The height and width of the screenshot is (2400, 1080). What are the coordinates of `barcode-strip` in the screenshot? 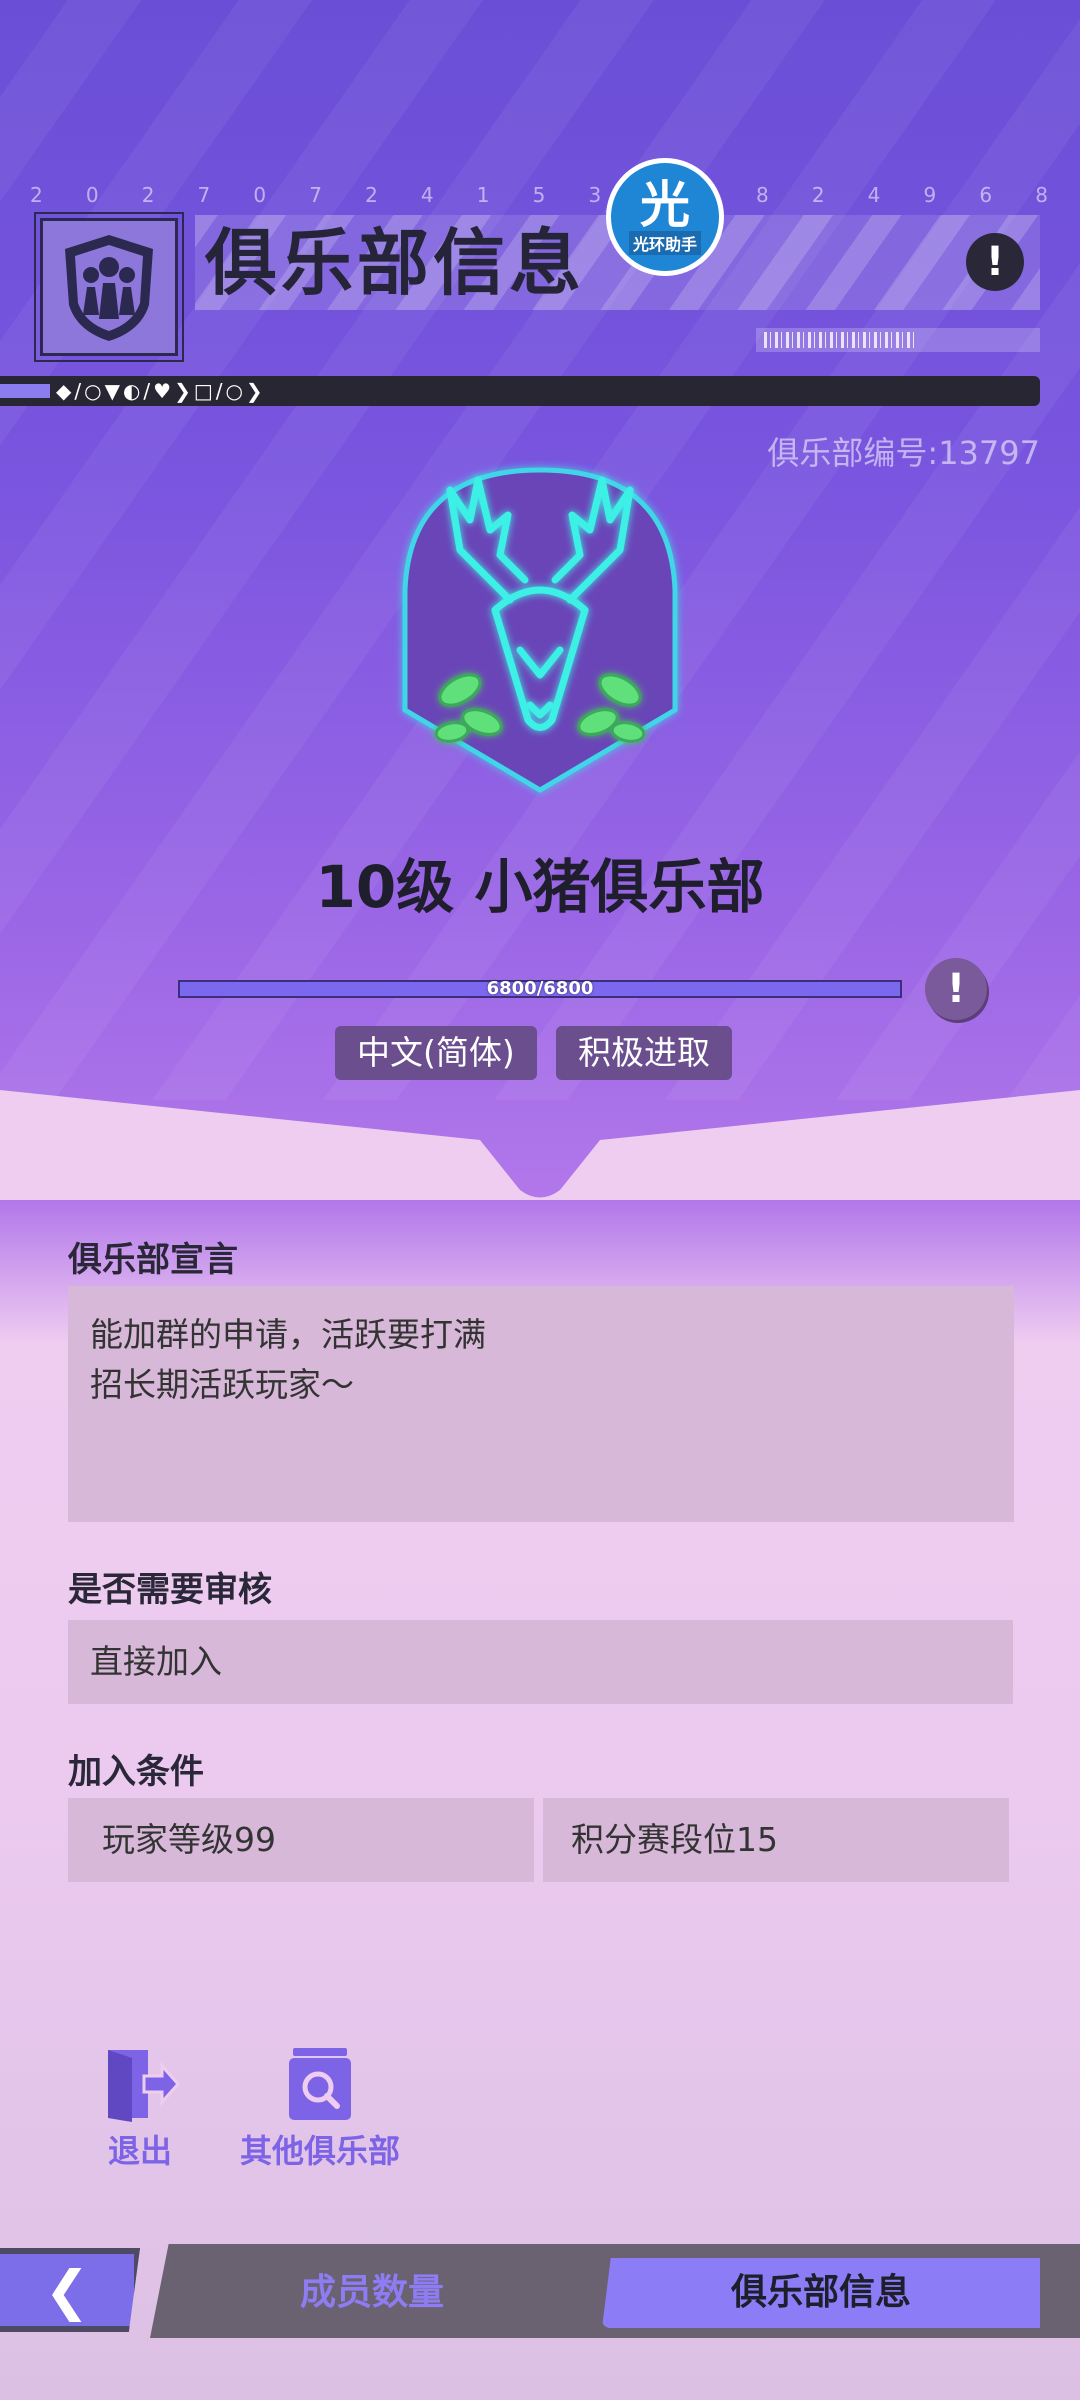 It's located at (898, 340).